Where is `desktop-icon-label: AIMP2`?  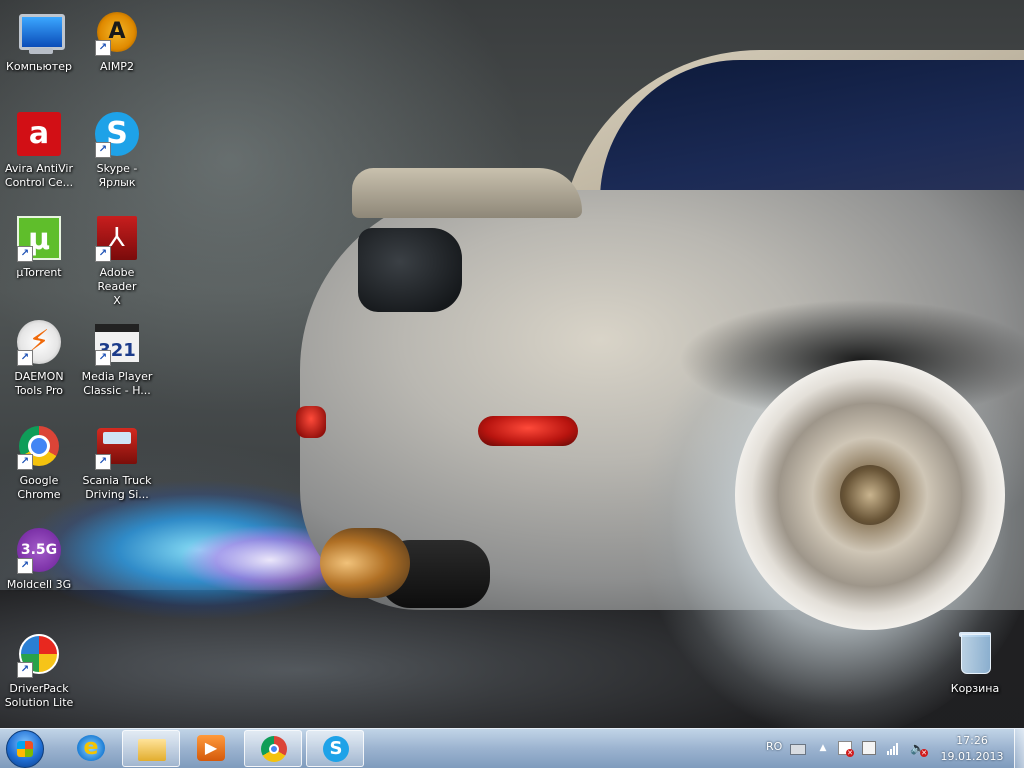
desktop-icon-label: AIMP2 is located at coordinates (117, 66).